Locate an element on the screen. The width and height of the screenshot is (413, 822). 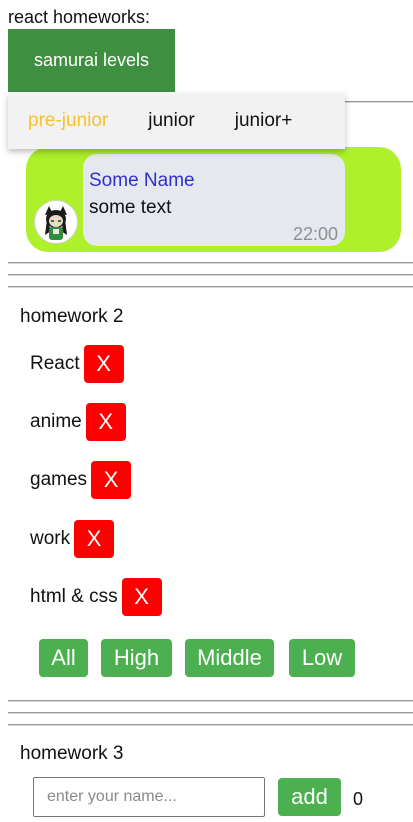
affair-name: anime is located at coordinates (56, 421).